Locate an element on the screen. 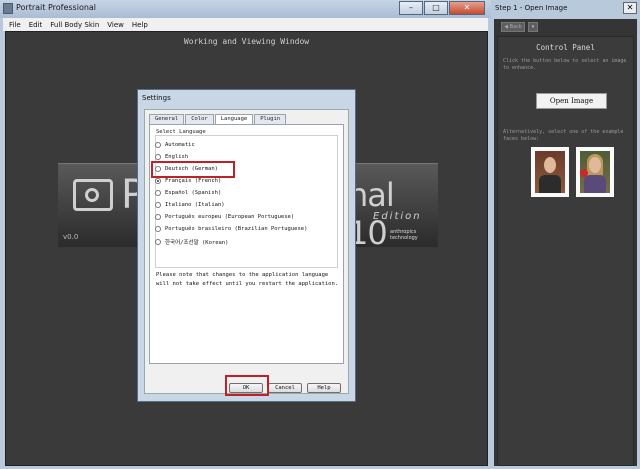 Image resolution: width=640 pixels, height=469 pixels. option-french: Français (French) is located at coordinates (188, 181).